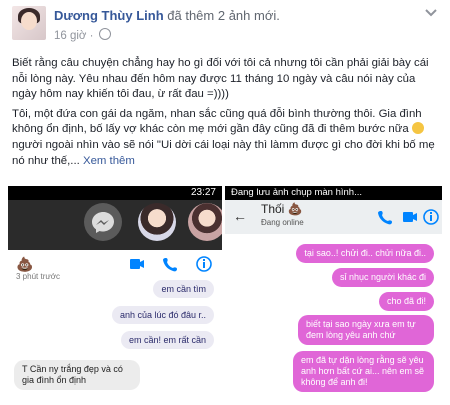 This screenshot has width=450, height=405. Describe the element at coordinates (240, 216) in the screenshot. I see `back-arrow-icon: ←` at that location.